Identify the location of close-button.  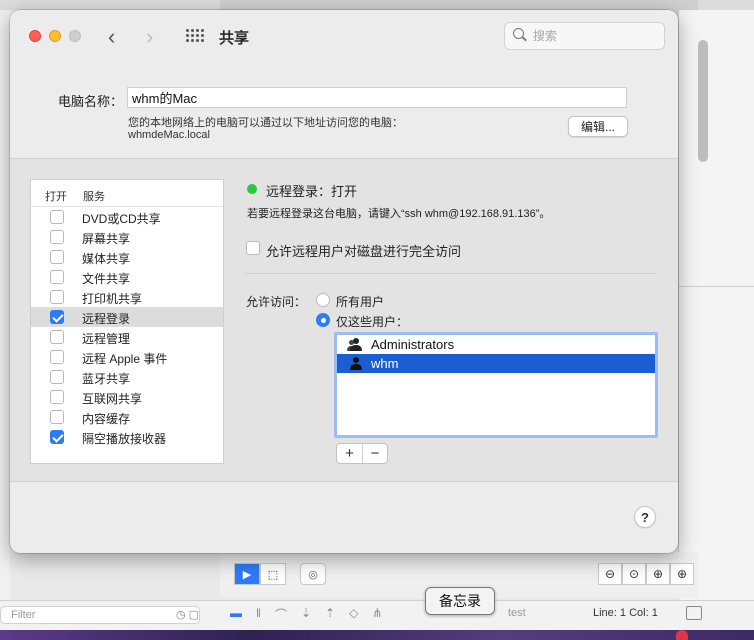
(35, 36).